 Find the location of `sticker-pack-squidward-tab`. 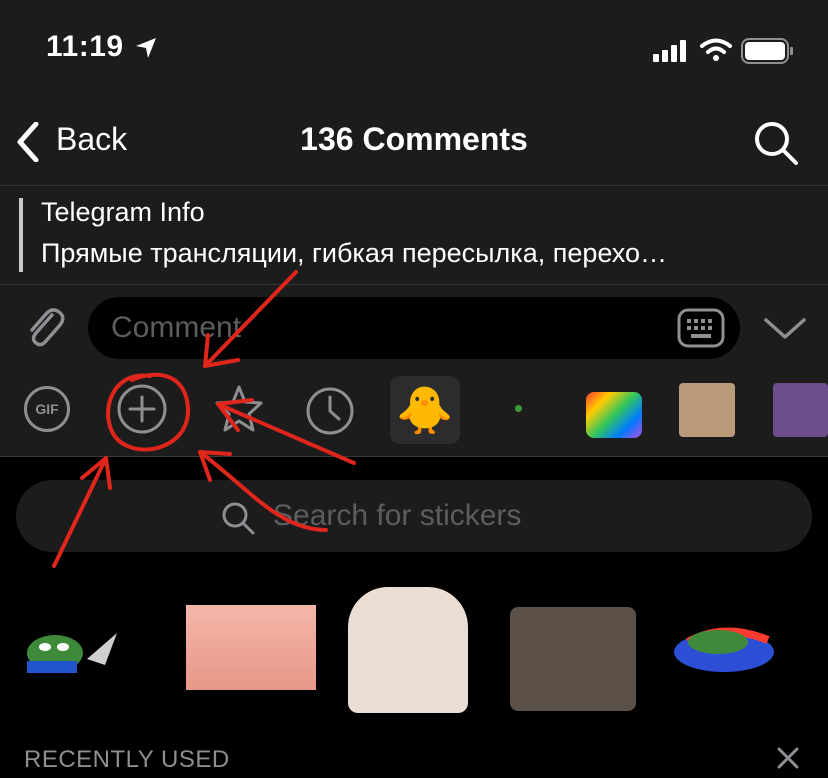

sticker-pack-squidward-tab is located at coordinates (800, 410).